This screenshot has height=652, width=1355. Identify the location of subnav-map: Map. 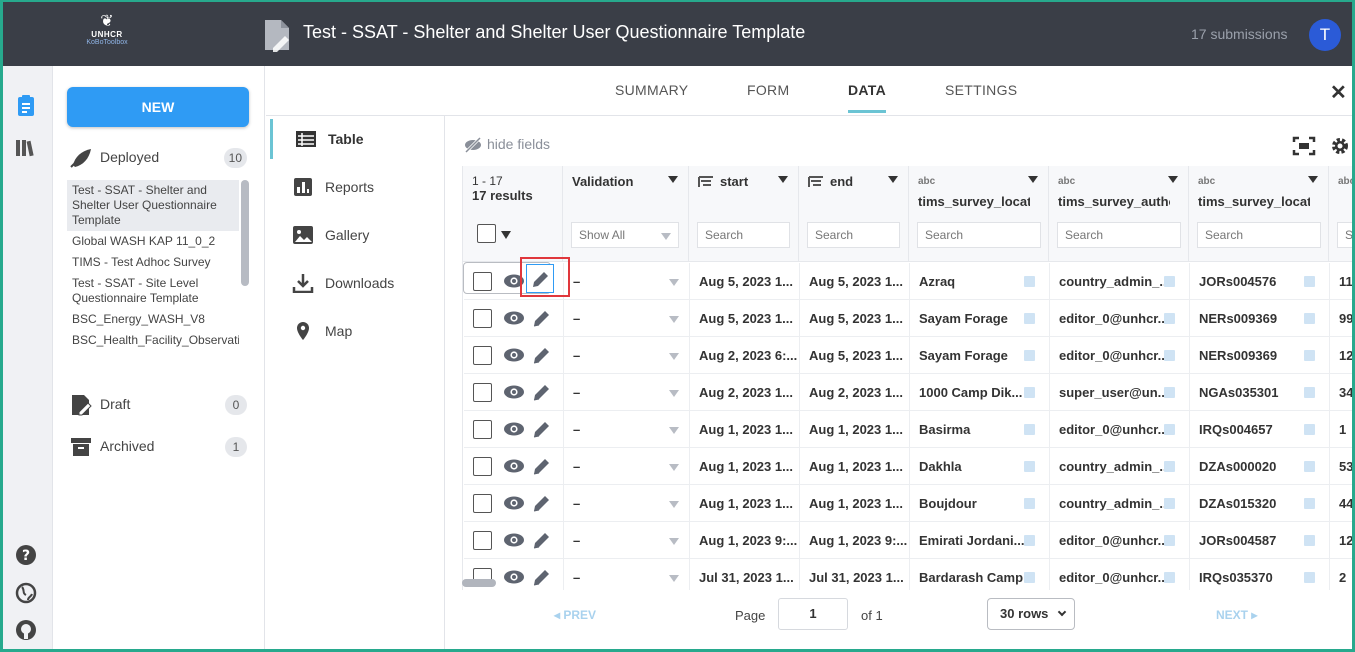
(355, 331).